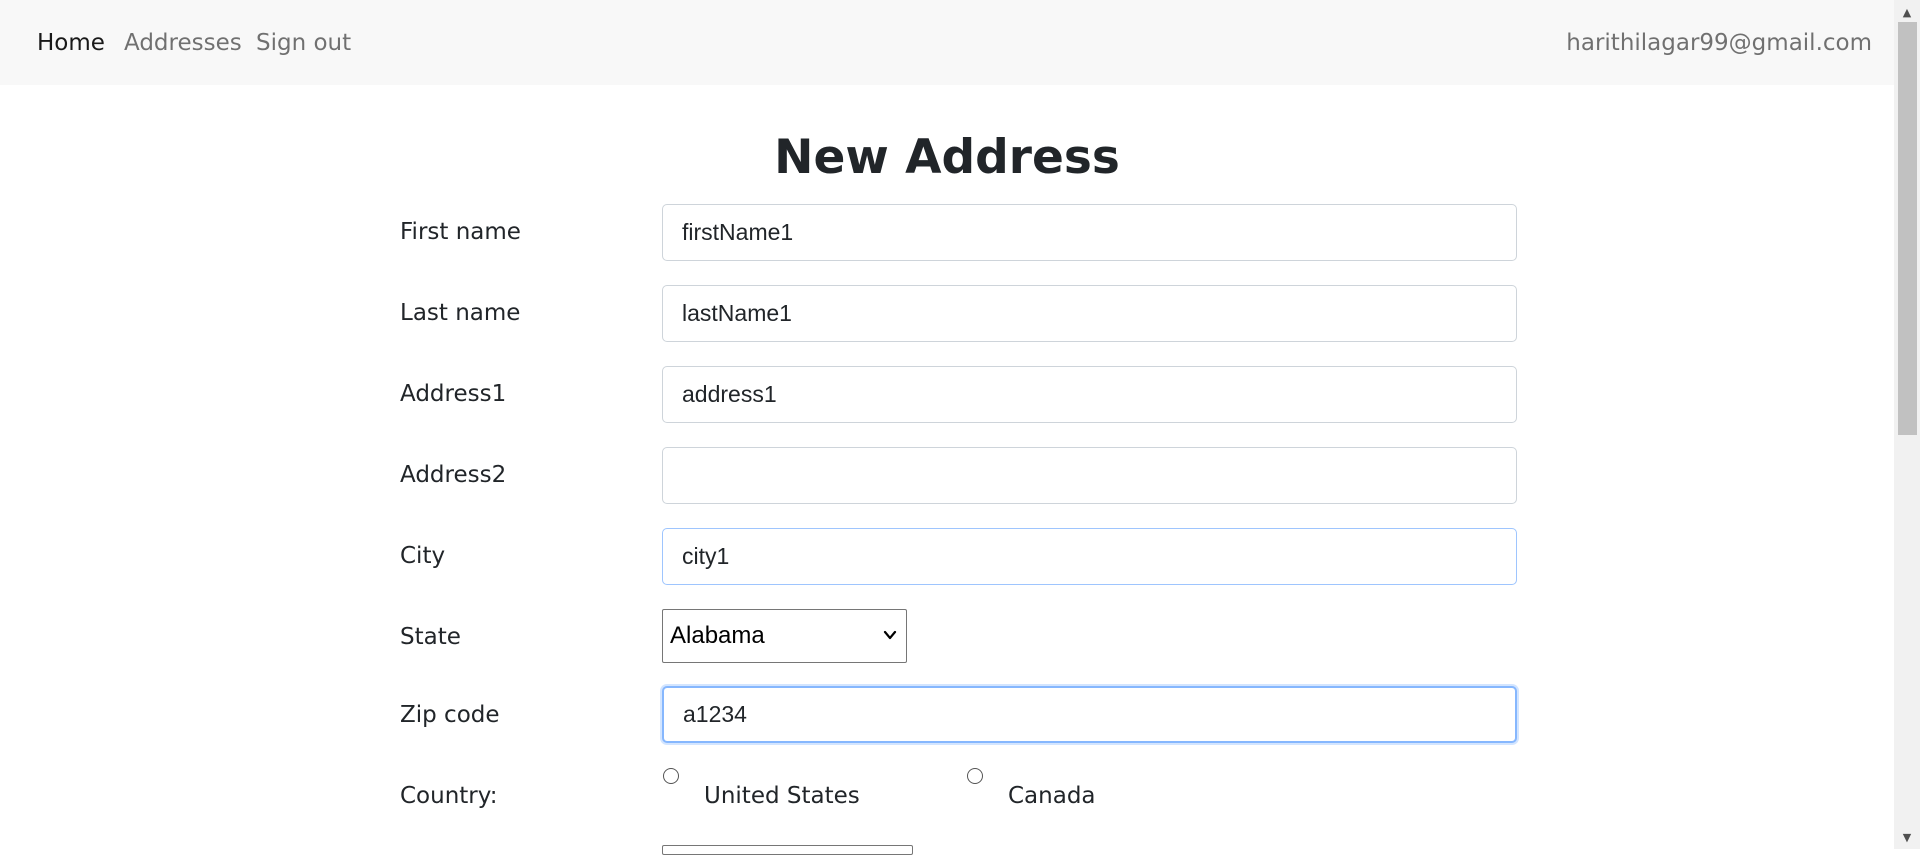 The width and height of the screenshot is (1920, 855). Describe the element at coordinates (303, 43) in the screenshot. I see `nav-link-sign-out: Sign out` at that location.